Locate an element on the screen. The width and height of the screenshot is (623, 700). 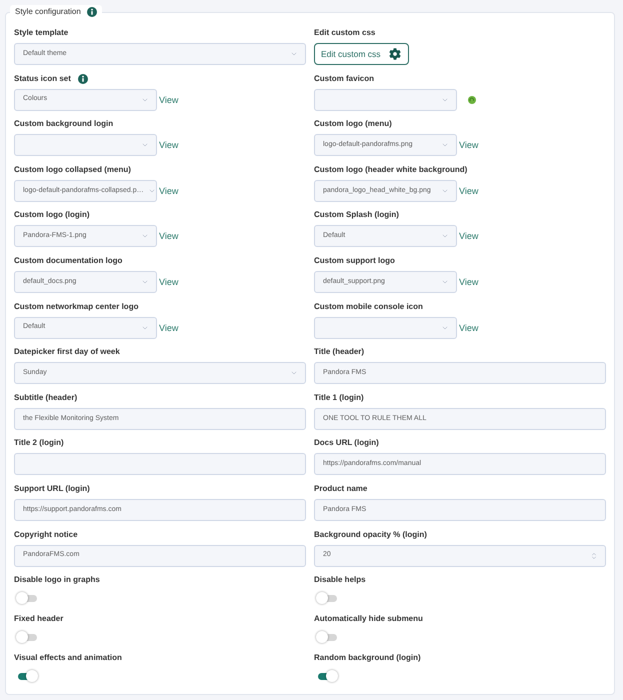
field-label: Style template is located at coordinates (41, 33).